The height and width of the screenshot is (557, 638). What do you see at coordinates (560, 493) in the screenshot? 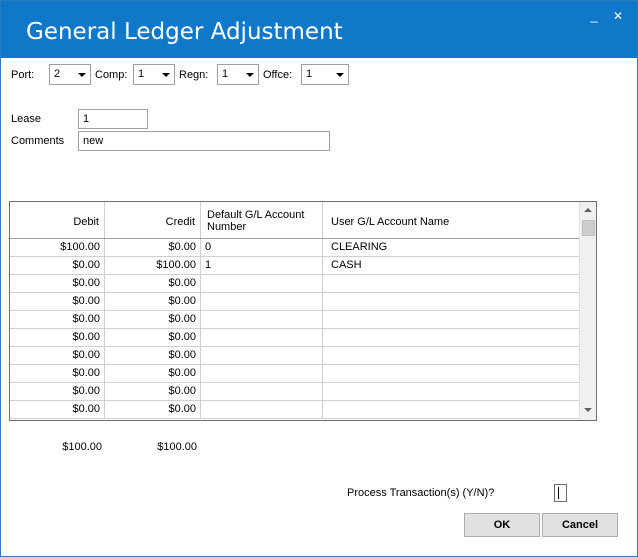
I see `process-transactions-input` at bounding box center [560, 493].